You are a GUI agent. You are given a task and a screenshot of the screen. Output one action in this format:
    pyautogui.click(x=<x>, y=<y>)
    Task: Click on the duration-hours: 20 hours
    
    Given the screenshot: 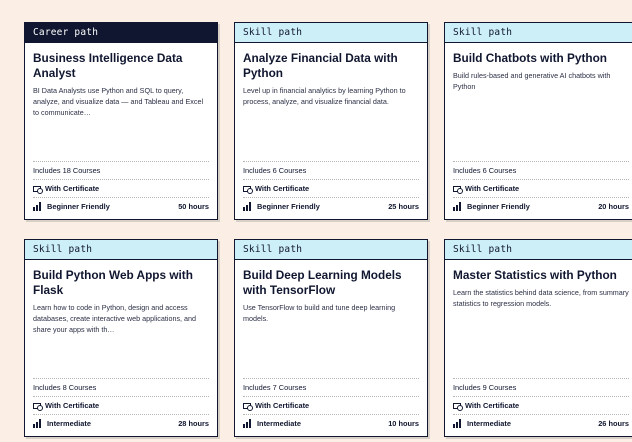 What is the action you would take?
    pyautogui.click(x=613, y=206)
    